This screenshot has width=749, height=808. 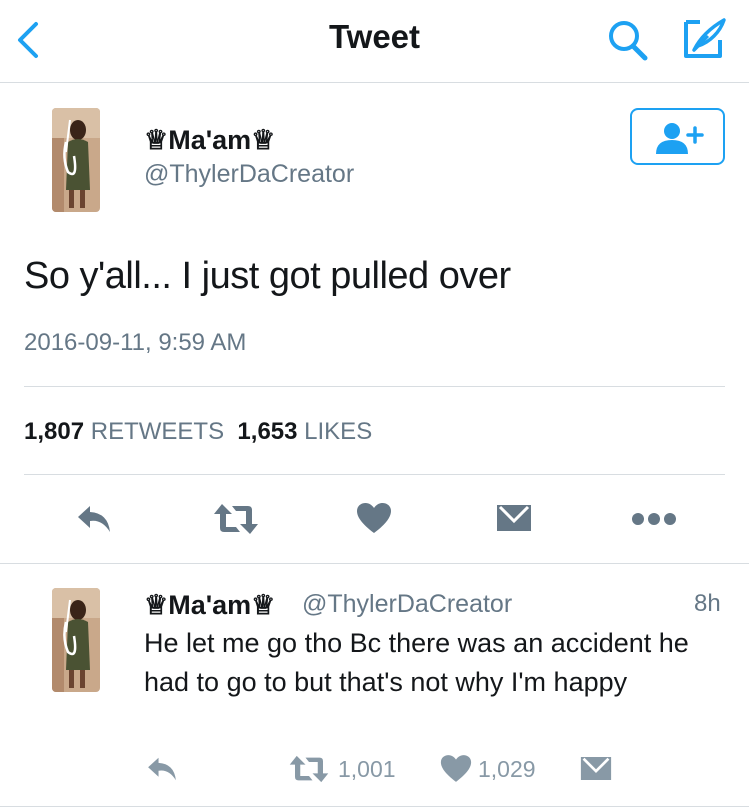 I want to click on compose-icon, so click(x=704, y=39).